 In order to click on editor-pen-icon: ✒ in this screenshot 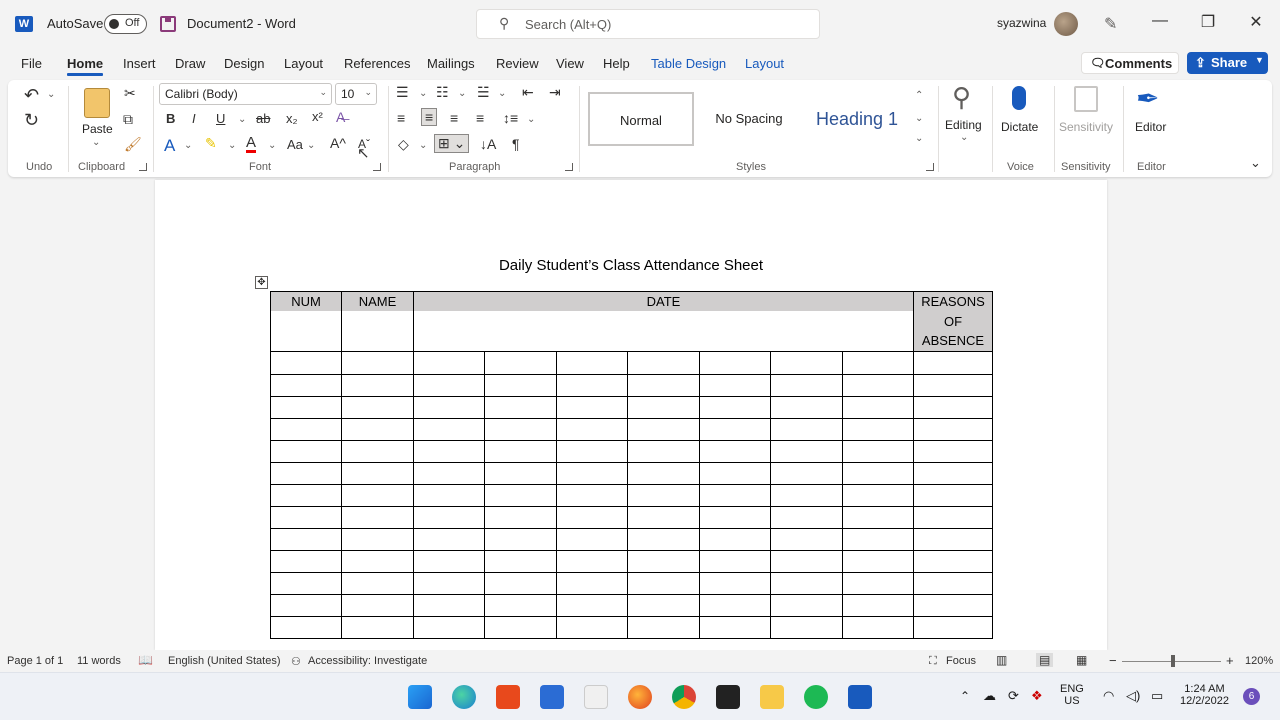, I will do `click(1147, 98)`.